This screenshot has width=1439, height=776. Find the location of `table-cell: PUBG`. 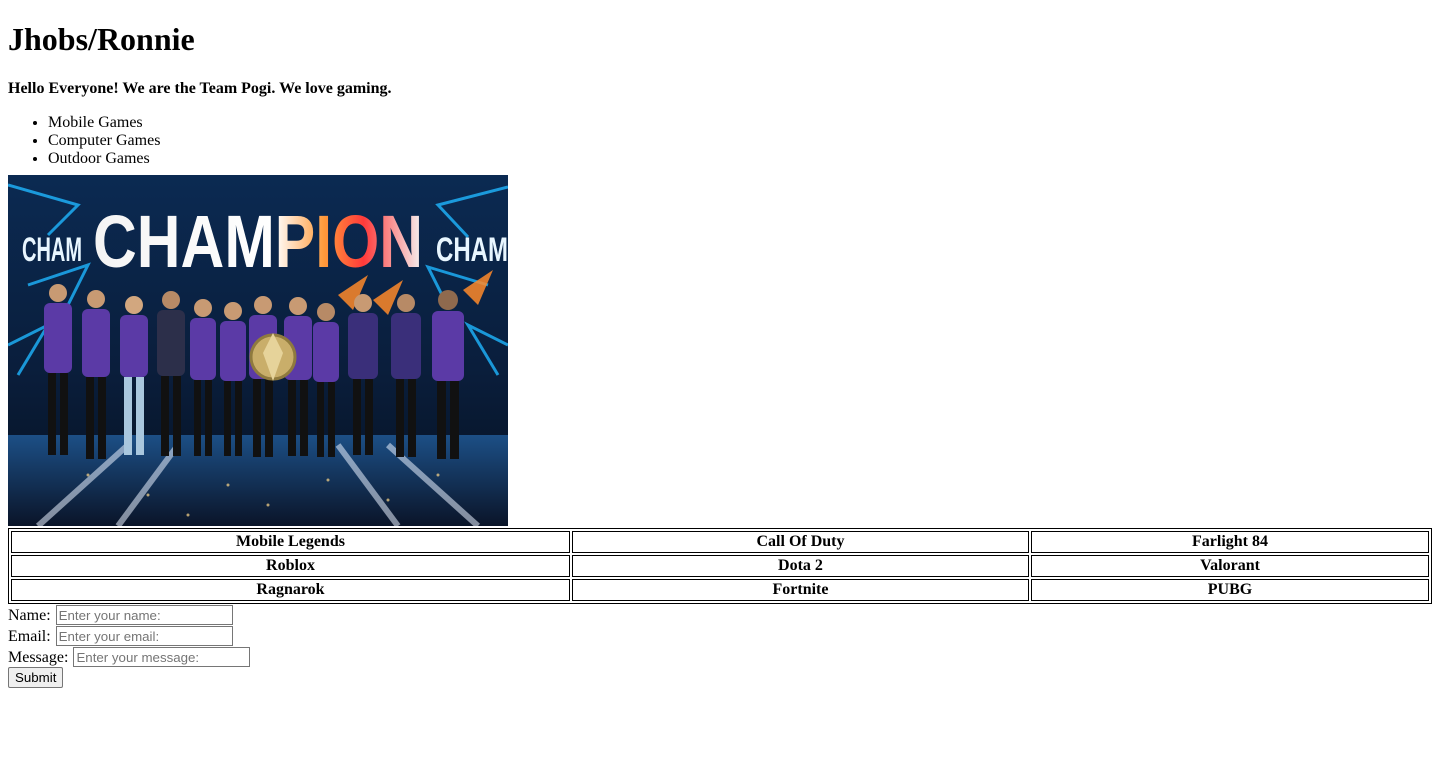

table-cell: PUBG is located at coordinates (1230, 590).